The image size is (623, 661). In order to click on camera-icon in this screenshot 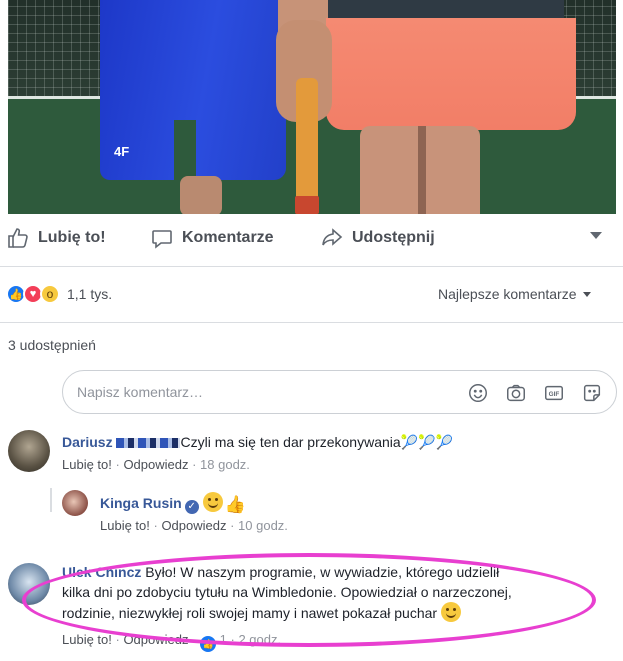, I will do `click(516, 393)`.